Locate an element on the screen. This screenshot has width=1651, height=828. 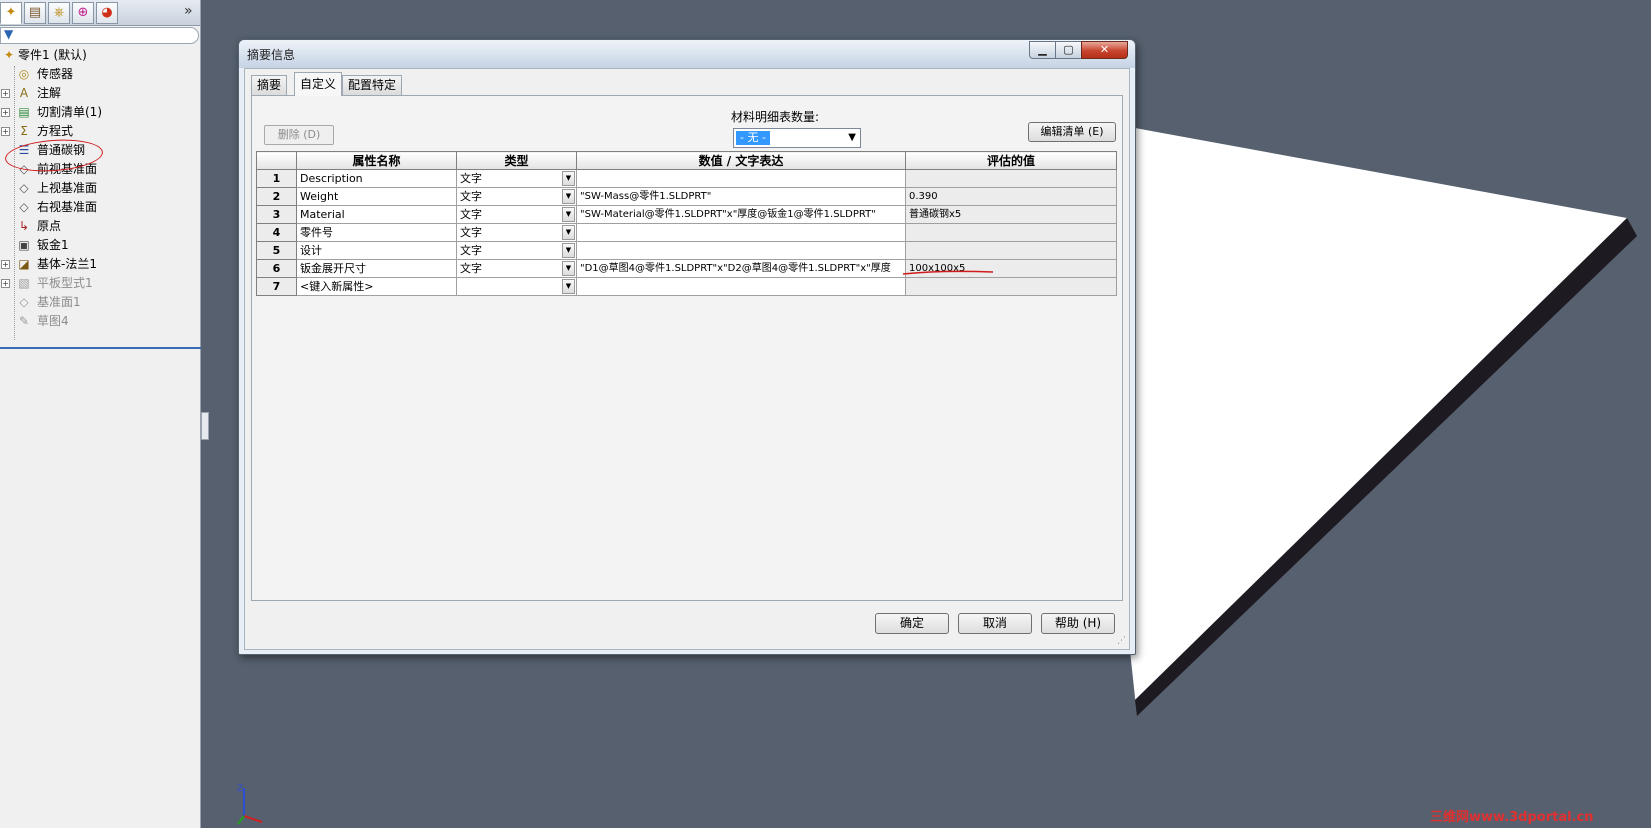
column-header-corner is located at coordinates (276, 160).